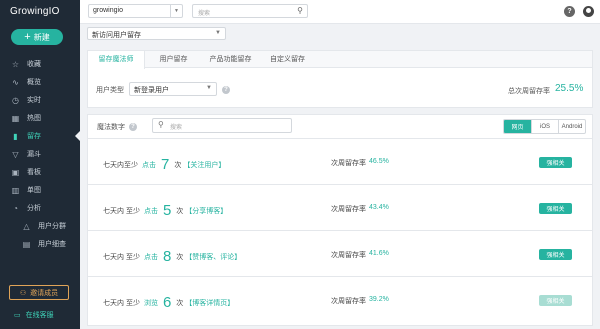 This screenshot has height=329, width=600. I want to click on rate-value: 41.6%, so click(379, 253).